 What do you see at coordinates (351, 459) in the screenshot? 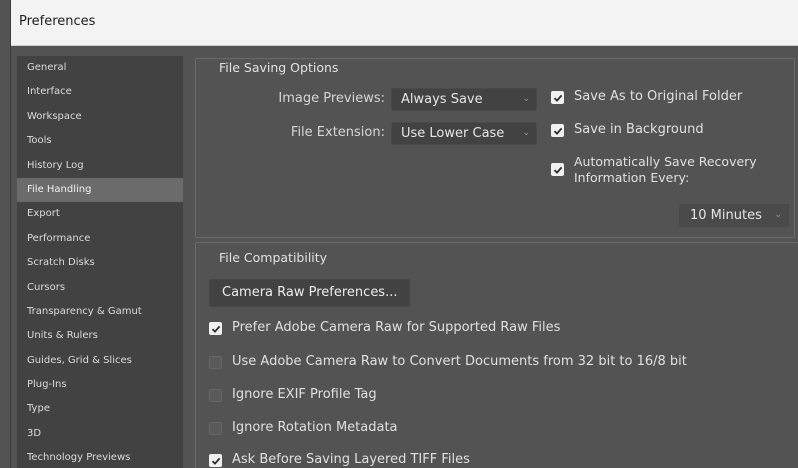
I see `ask-layered-tiff-label: Ask Before Saving Layered TIFF Files` at bounding box center [351, 459].